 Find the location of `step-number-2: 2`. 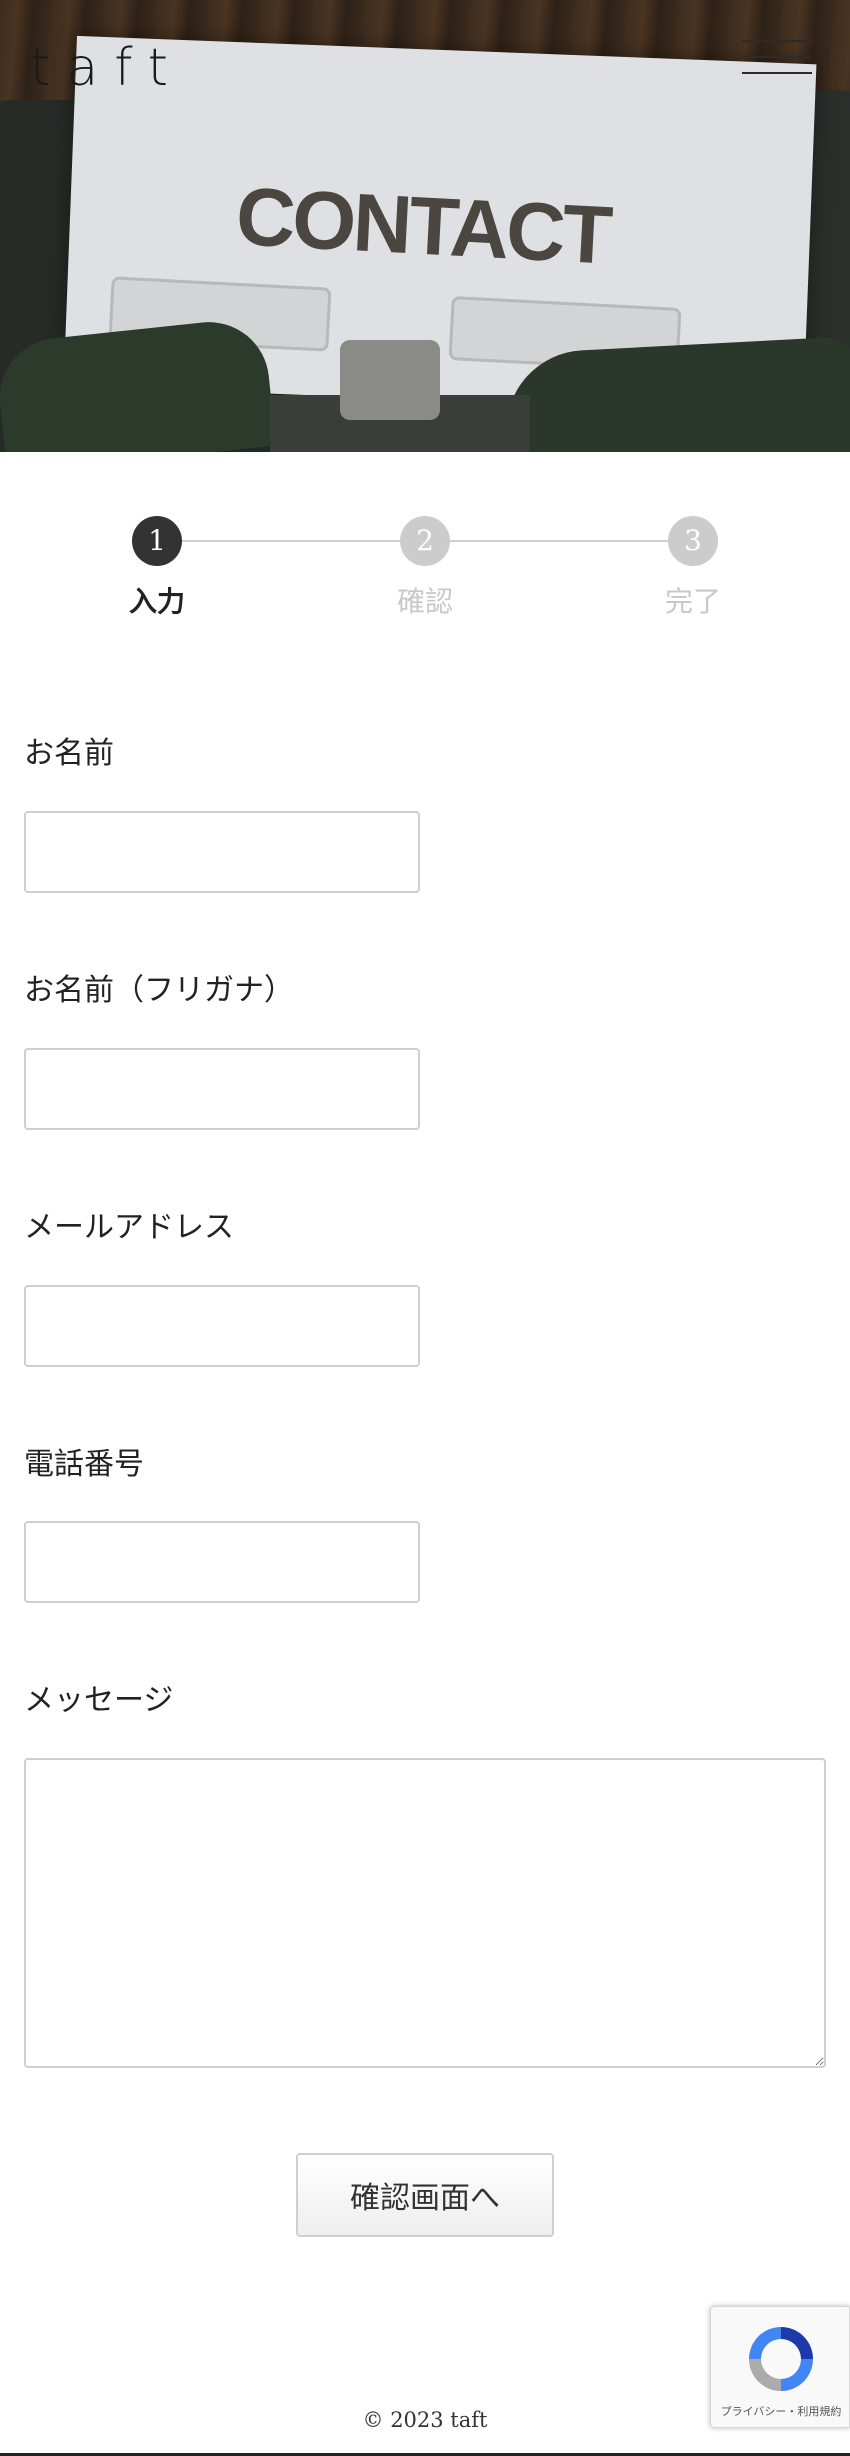

step-number-2: 2 is located at coordinates (425, 541).